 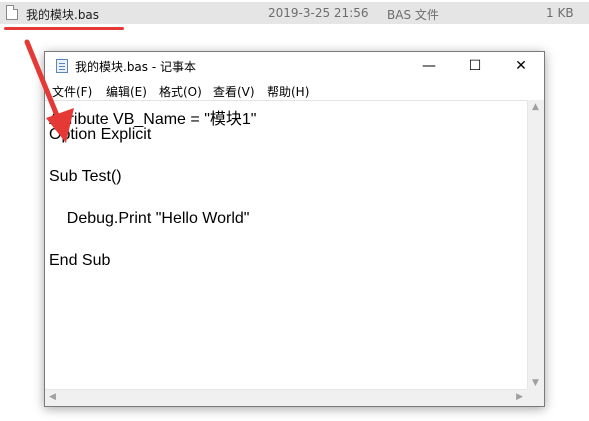 What do you see at coordinates (475, 66) in the screenshot?
I see `maximize-button: ☐` at bounding box center [475, 66].